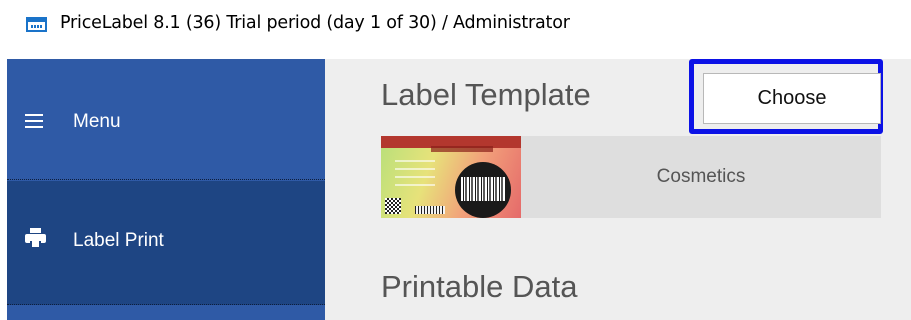 This screenshot has height=320, width=911. What do you see at coordinates (35, 238) in the screenshot?
I see `printer-icon` at bounding box center [35, 238].